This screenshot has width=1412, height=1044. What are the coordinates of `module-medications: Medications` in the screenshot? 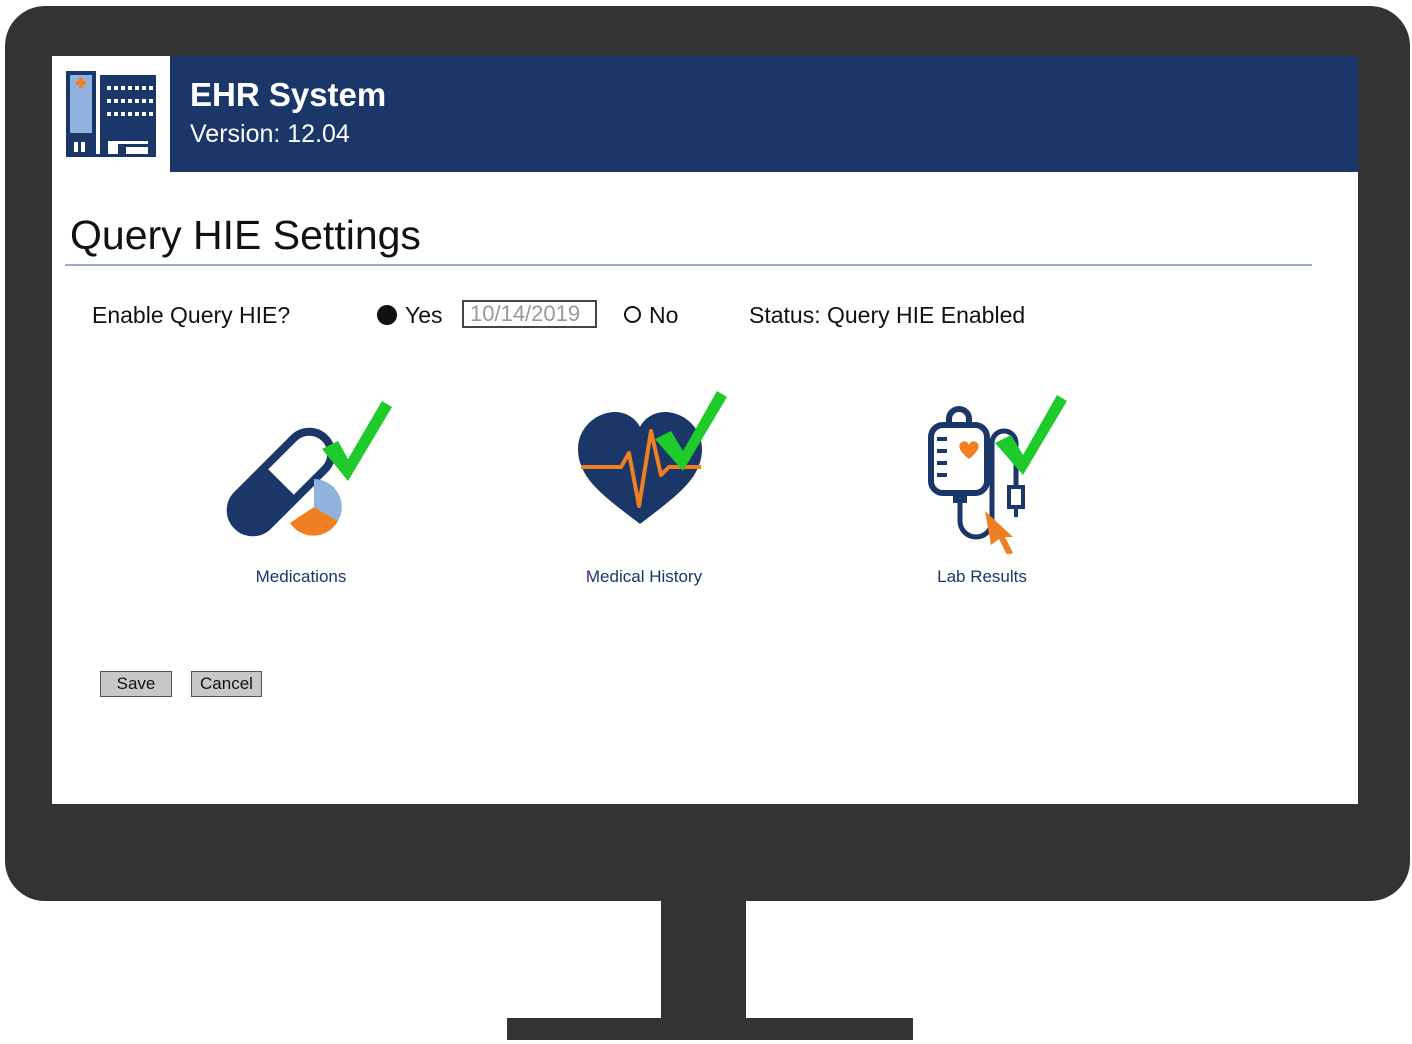 It's located at (301, 486).